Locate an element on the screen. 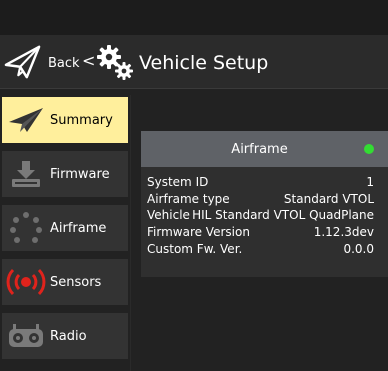 The width and height of the screenshot is (388, 371). info-row-airframe-type: Airframe type Standard VTOL is located at coordinates (260, 200).